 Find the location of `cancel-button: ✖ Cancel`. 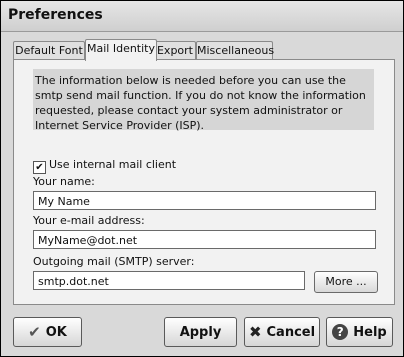

cancel-button: ✖ Cancel is located at coordinates (282, 332).